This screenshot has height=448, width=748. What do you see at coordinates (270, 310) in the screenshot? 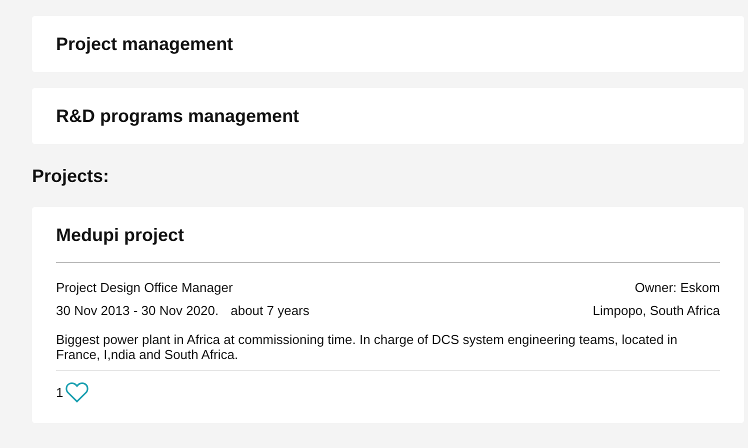
I see `duration-text: about 7 years` at bounding box center [270, 310].